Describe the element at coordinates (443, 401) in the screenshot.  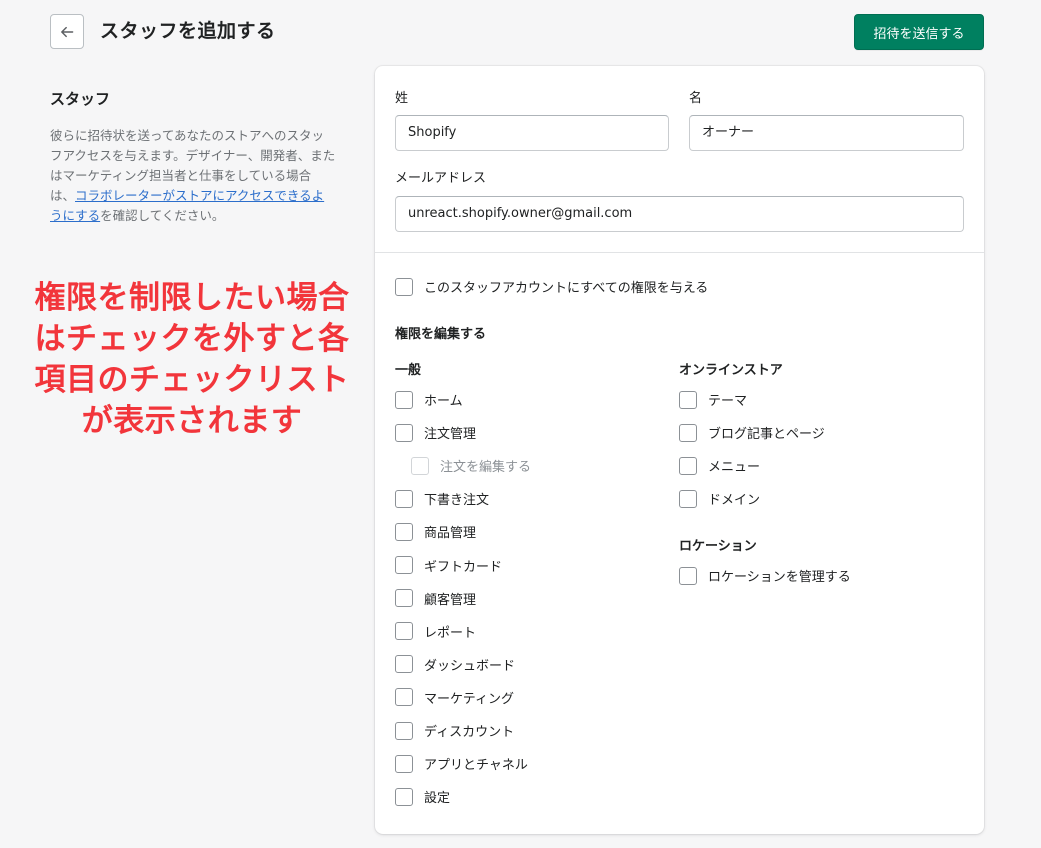
I see `checkbox-label: ホーム` at that location.